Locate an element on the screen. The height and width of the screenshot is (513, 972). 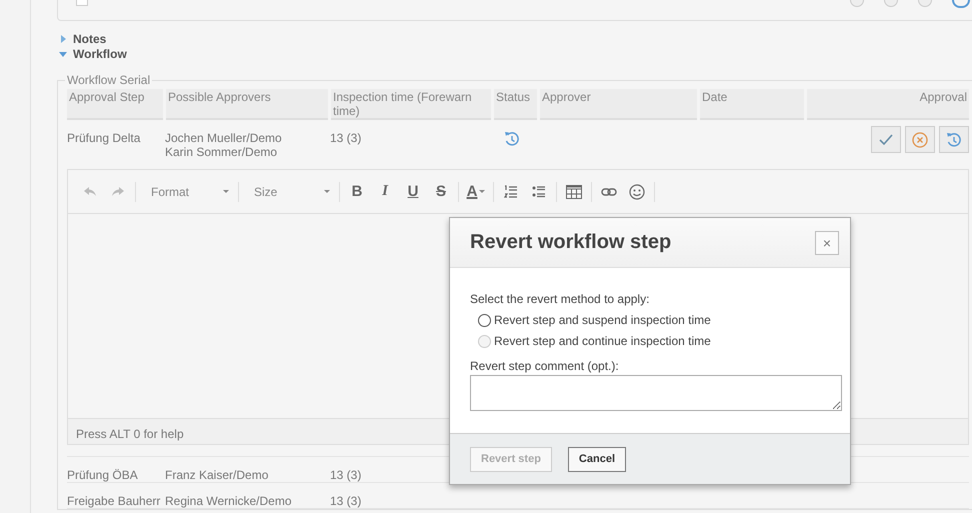
dialog-title: Revert workflow step is located at coordinates (571, 242).